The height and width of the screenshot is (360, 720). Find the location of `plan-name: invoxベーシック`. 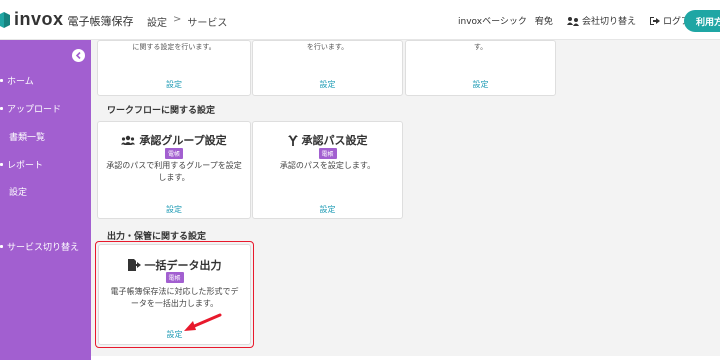

plan-name: invoxベーシック is located at coordinates (492, 22).